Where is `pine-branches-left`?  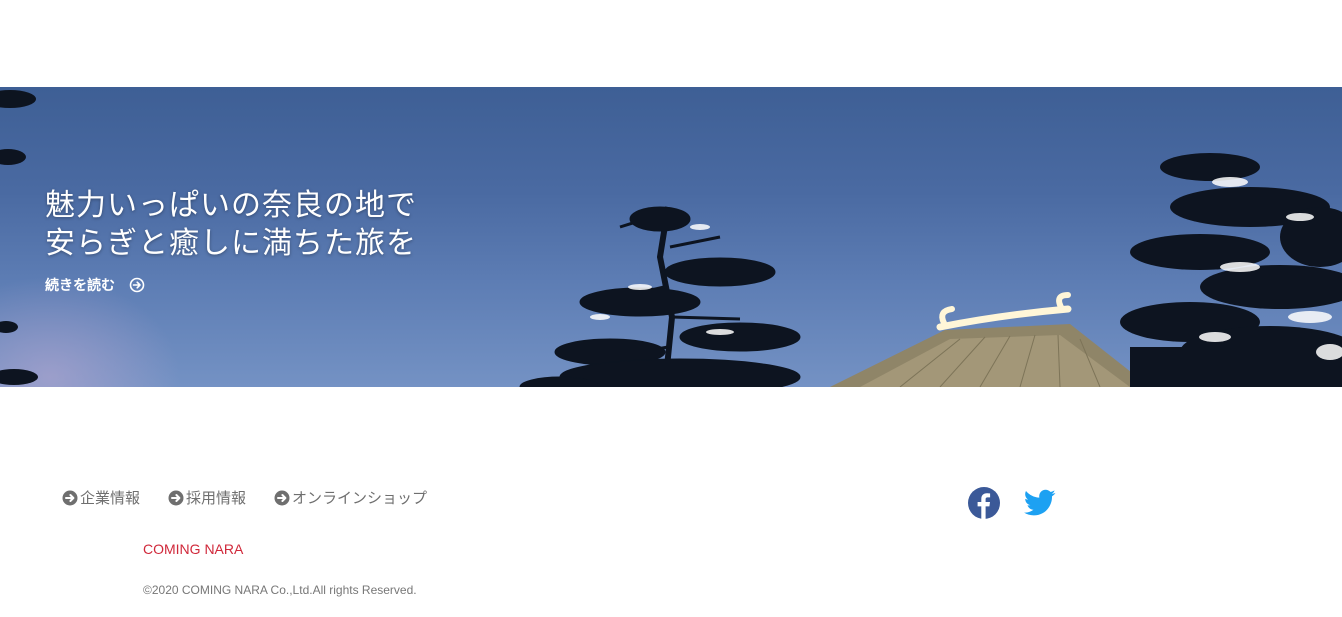
pine-branches-left is located at coordinates (19, 237).